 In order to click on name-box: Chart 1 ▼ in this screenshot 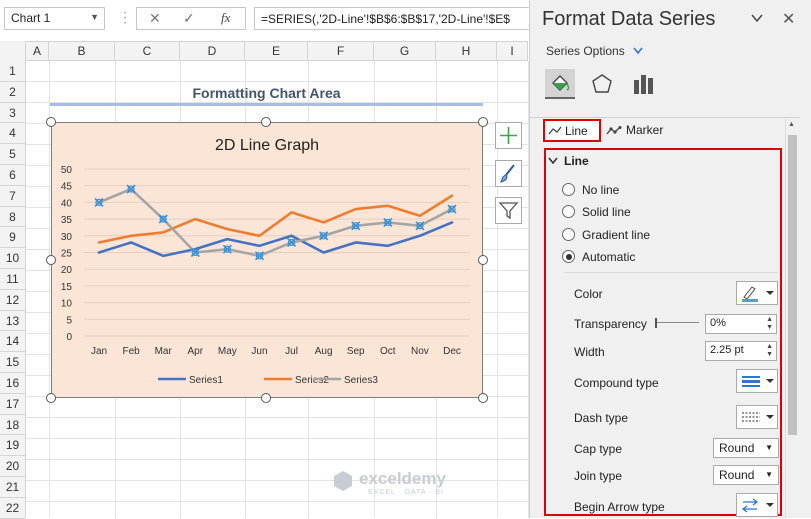, I will do `click(54, 18)`.